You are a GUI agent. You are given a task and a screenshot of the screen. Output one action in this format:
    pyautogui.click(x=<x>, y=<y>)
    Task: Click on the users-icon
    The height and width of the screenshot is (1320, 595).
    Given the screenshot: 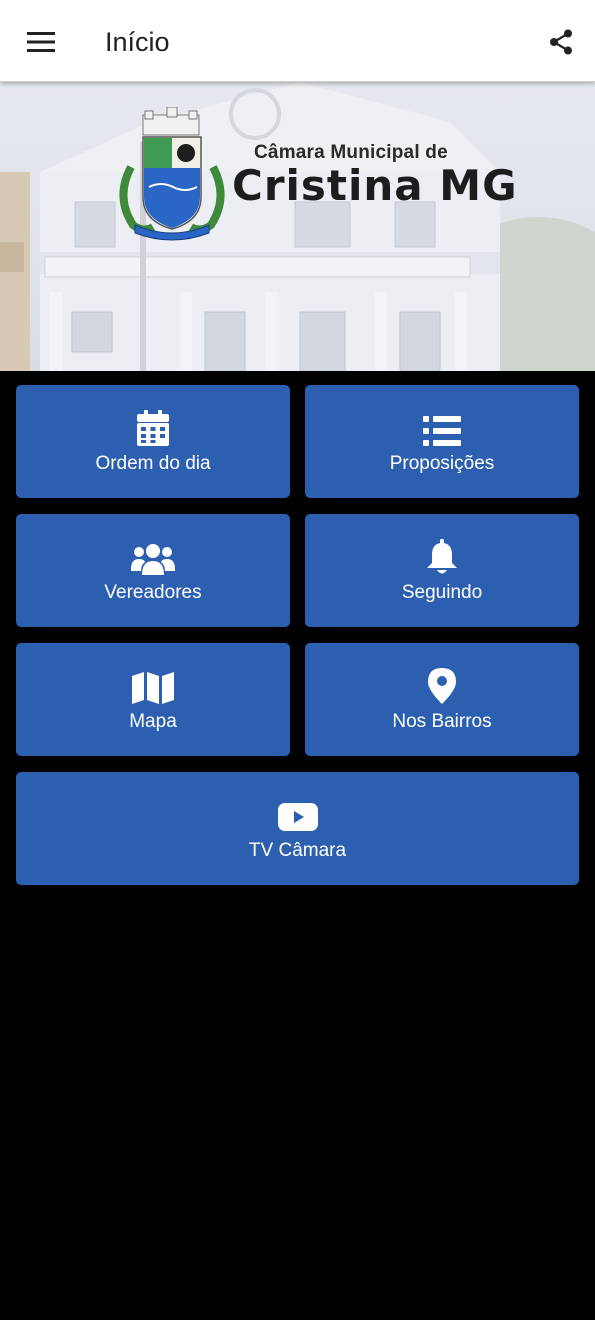 What is the action you would take?
    pyautogui.click(x=153, y=559)
    